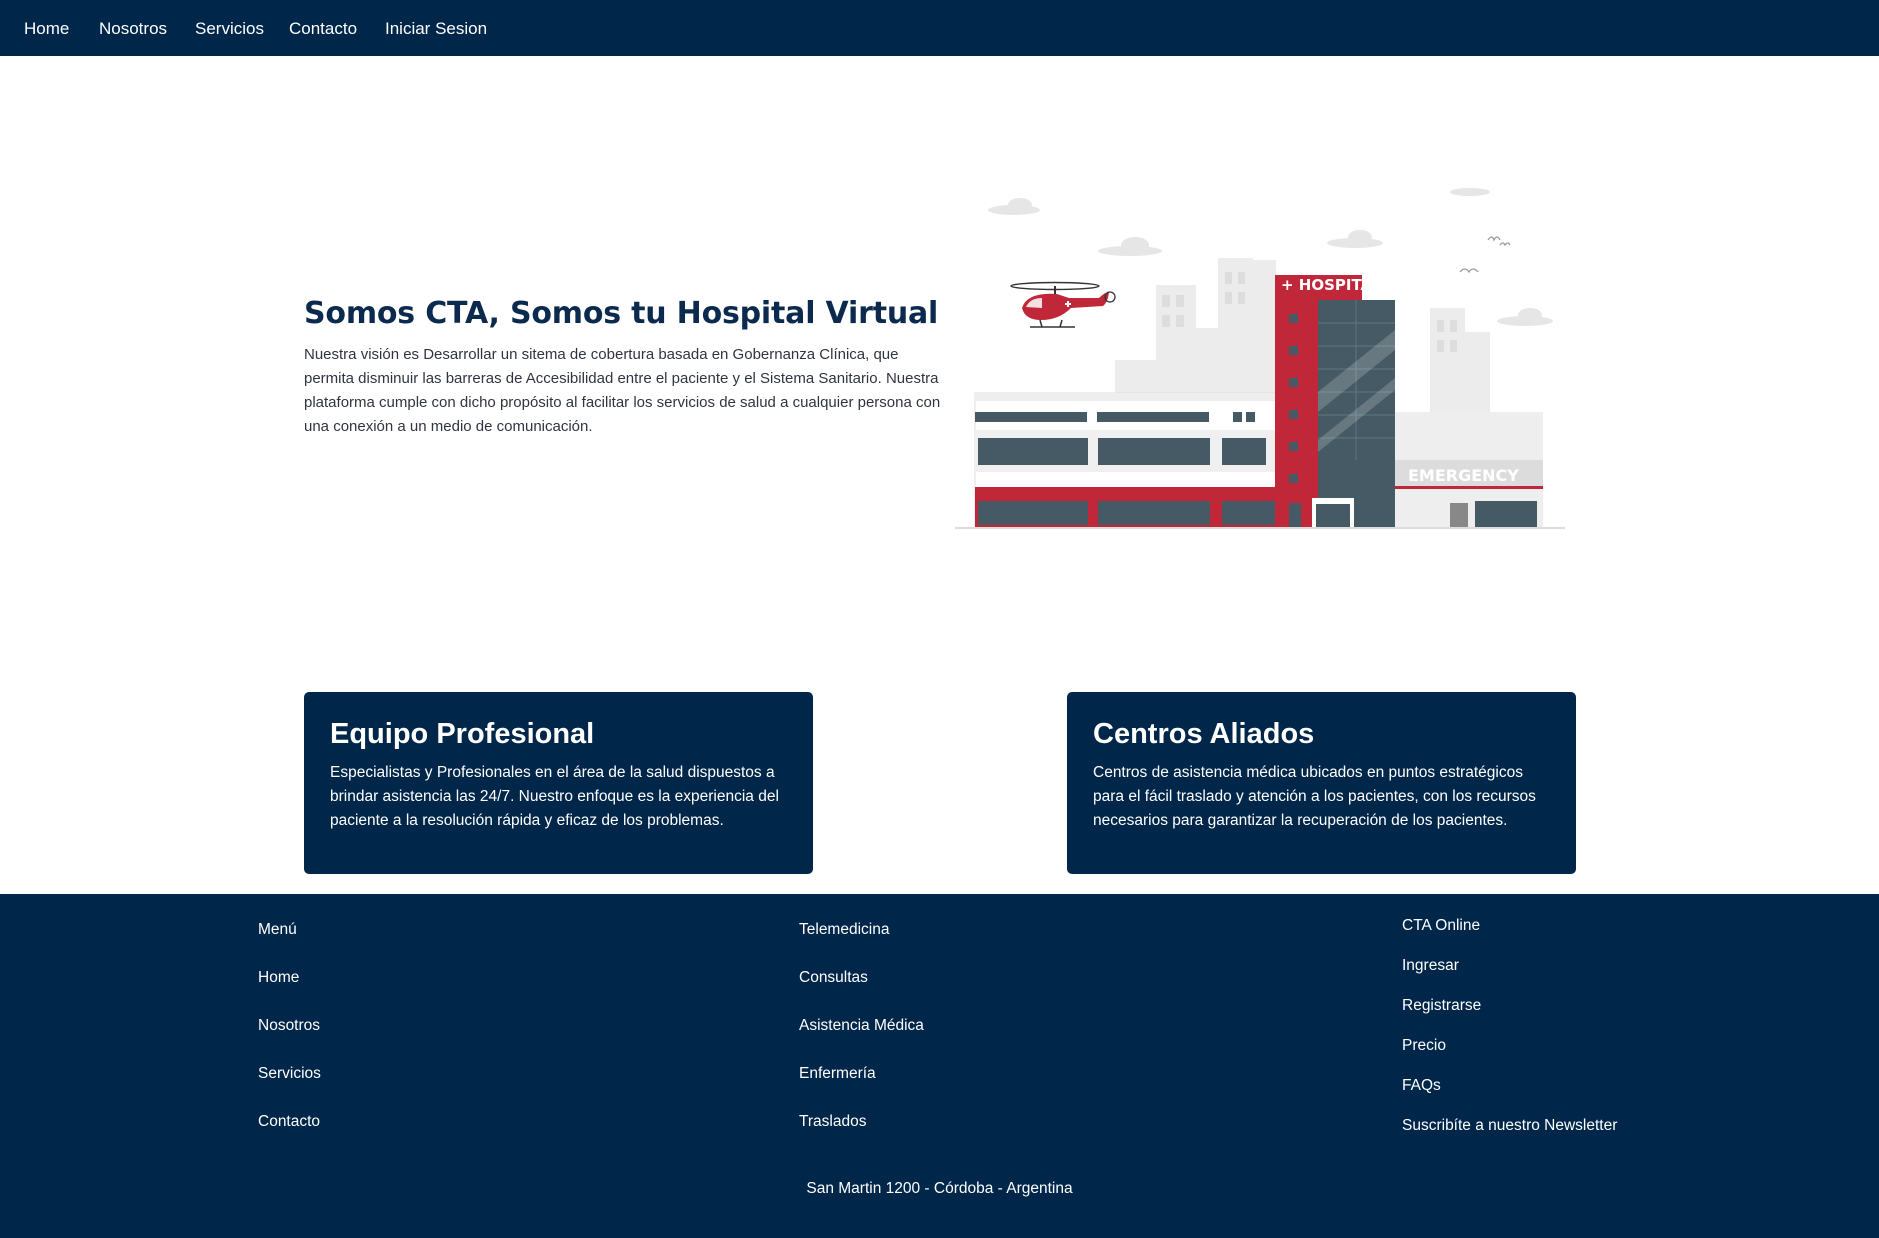 The height and width of the screenshot is (1238, 1879). What do you see at coordinates (289, 1074) in the screenshot?
I see `footer-link-servicios: Servicios` at bounding box center [289, 1074].